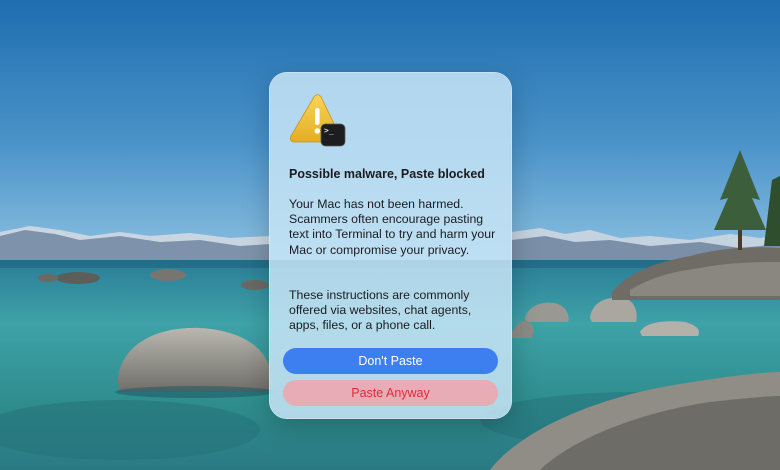 This screenshot has height=470, width=780. Describe the element at coordinates (387, 174) in the screenshot. I see `alert-title: Possible malware, Paste blocked` at that location.